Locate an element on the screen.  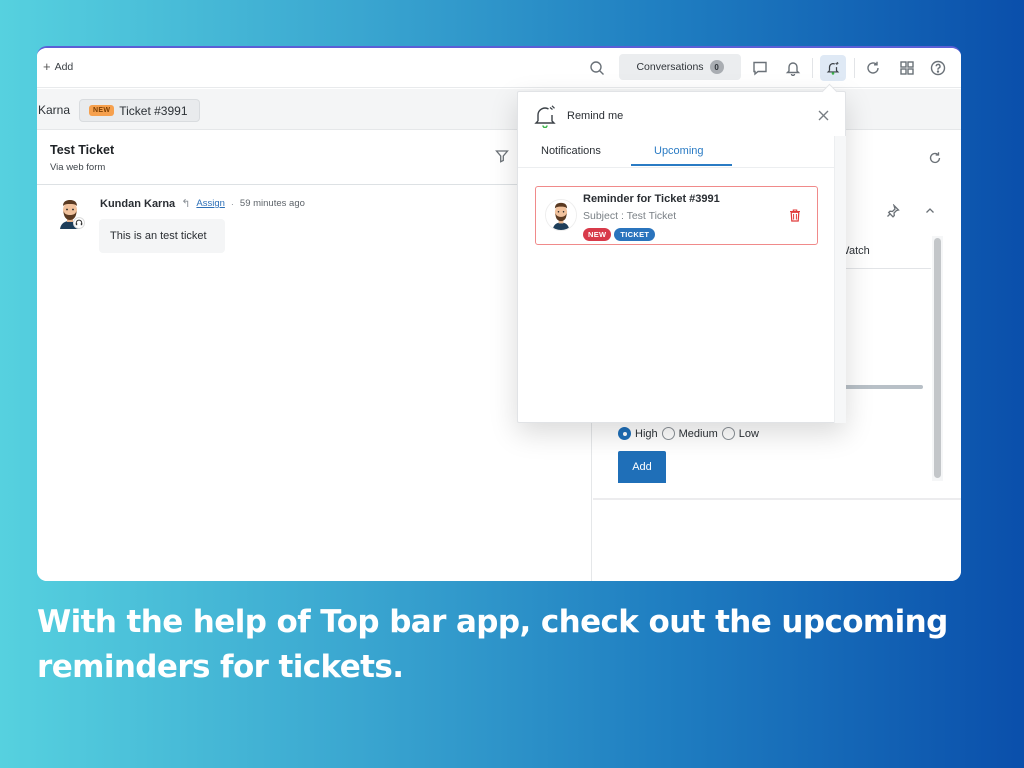
ticket-source: Via web form is located at coordinates (78, 167).